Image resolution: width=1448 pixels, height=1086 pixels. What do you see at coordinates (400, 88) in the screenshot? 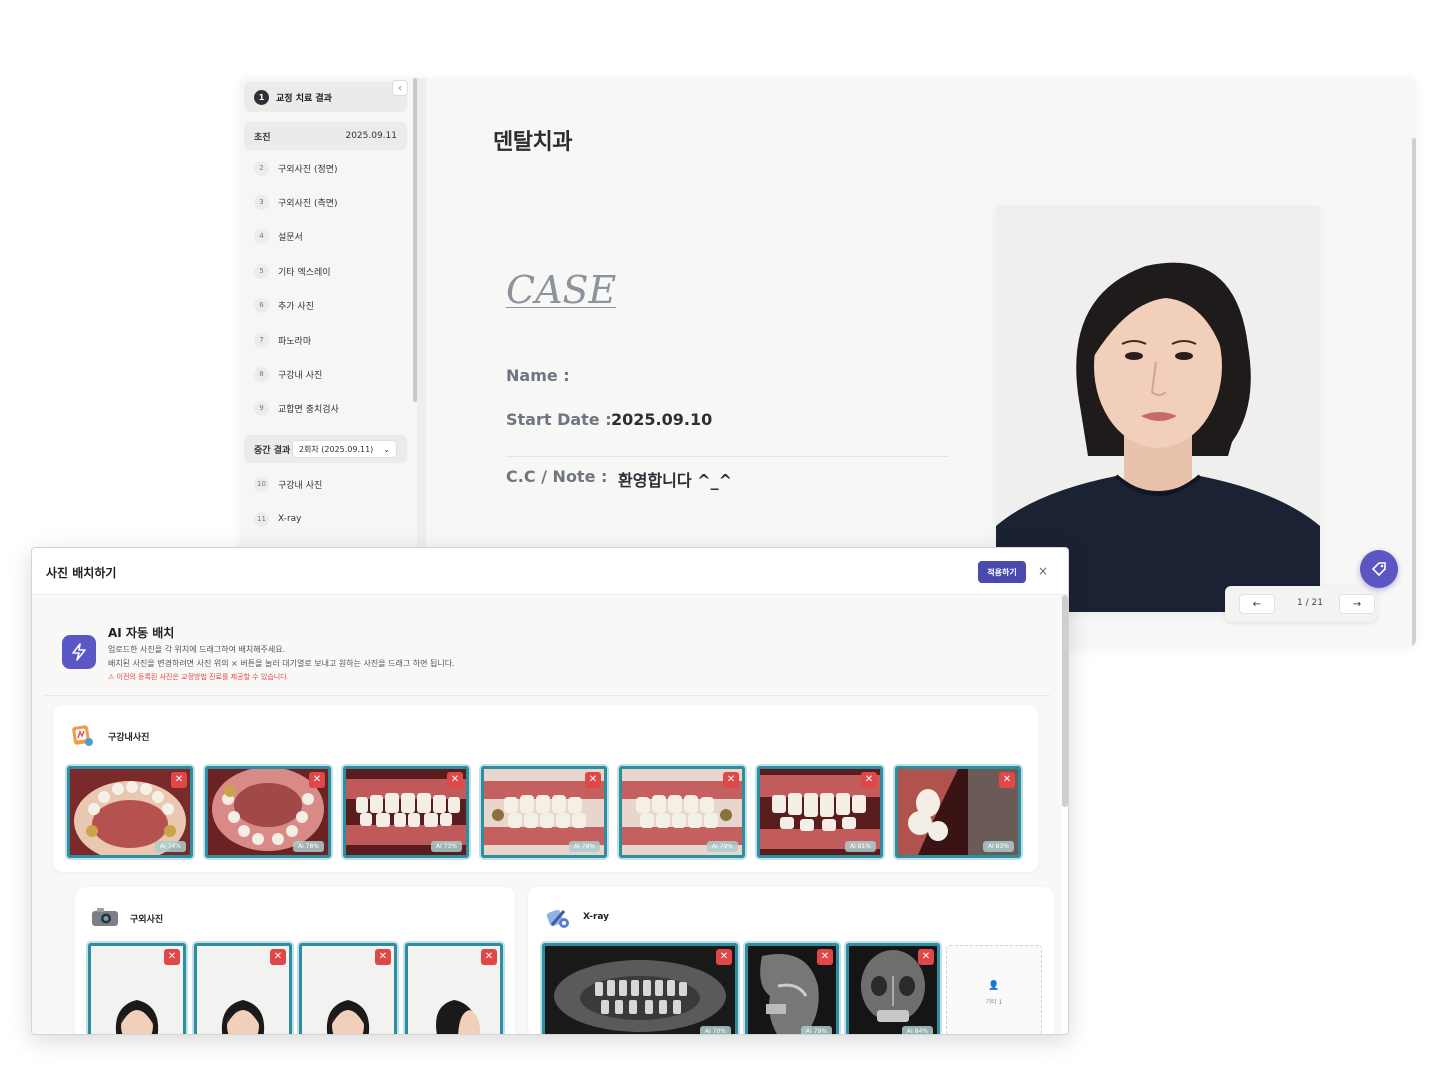
I see `collapse-sidebar-button: ‹` at bounding box center [400, 88].